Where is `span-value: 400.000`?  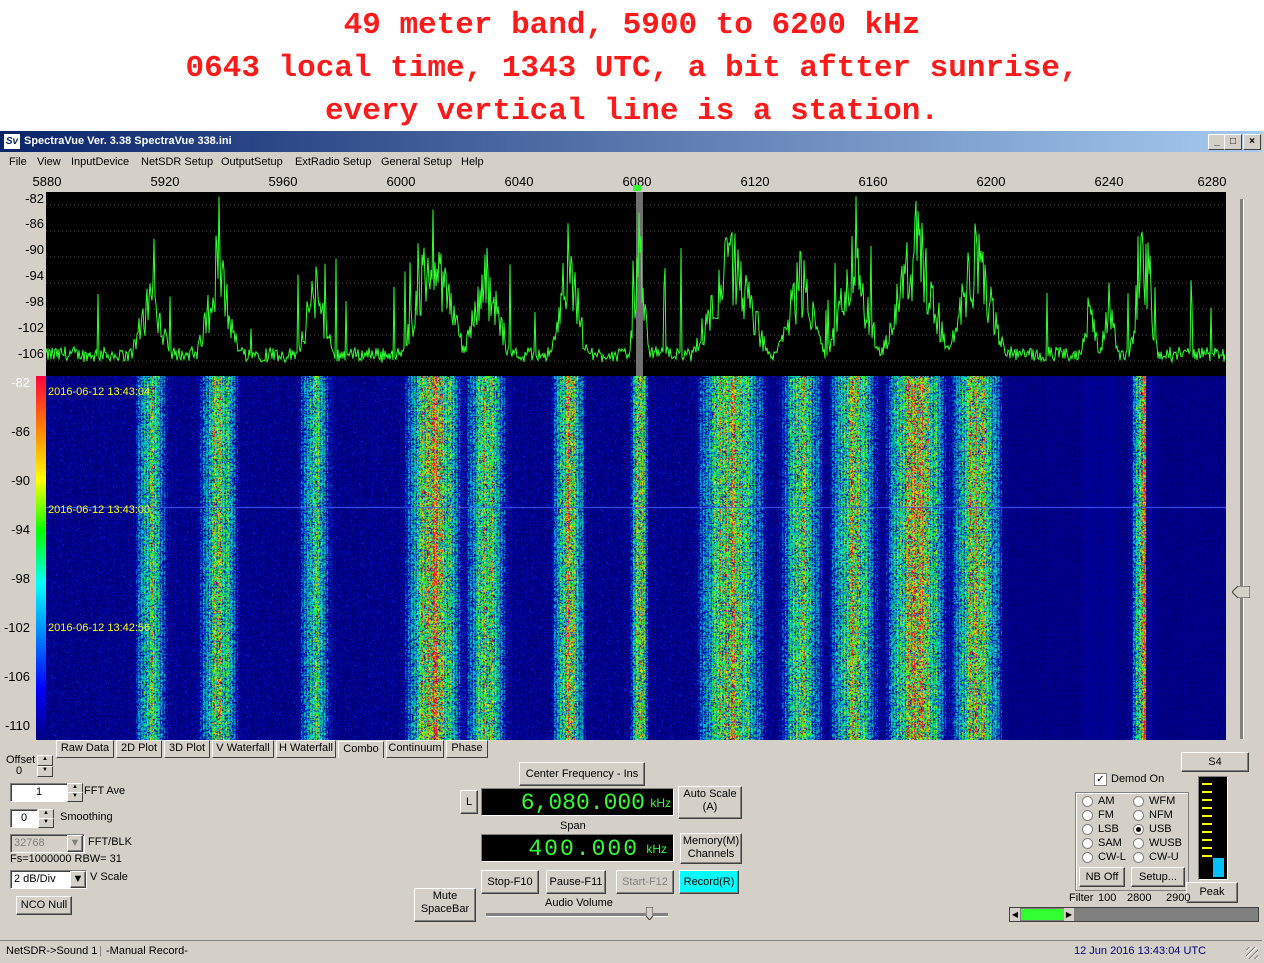
span-value: 400.000 is located at coordinates (583, 849).